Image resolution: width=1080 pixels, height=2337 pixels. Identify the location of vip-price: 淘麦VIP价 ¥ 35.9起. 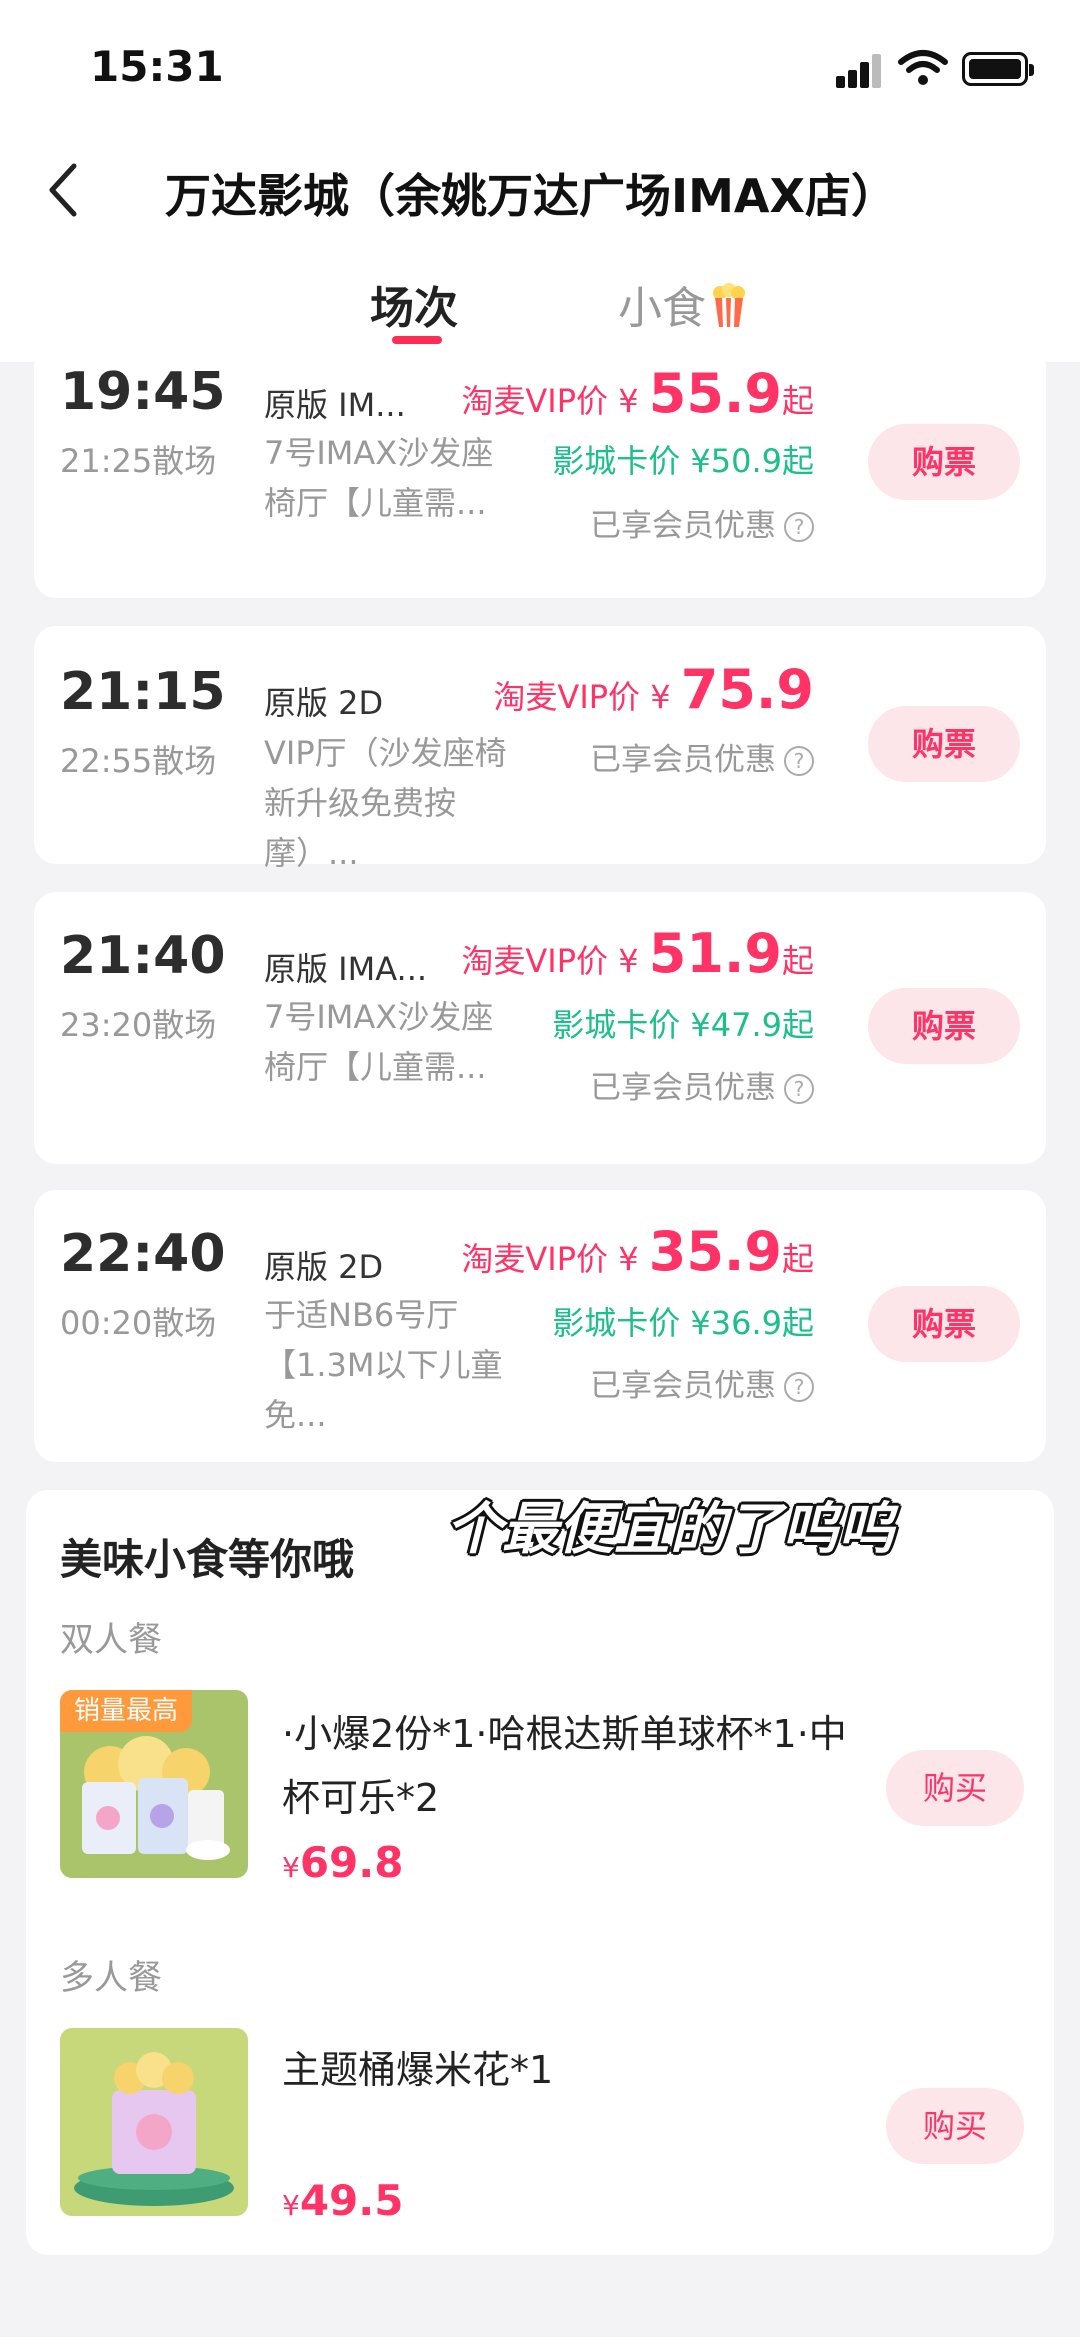
(637, 1251).